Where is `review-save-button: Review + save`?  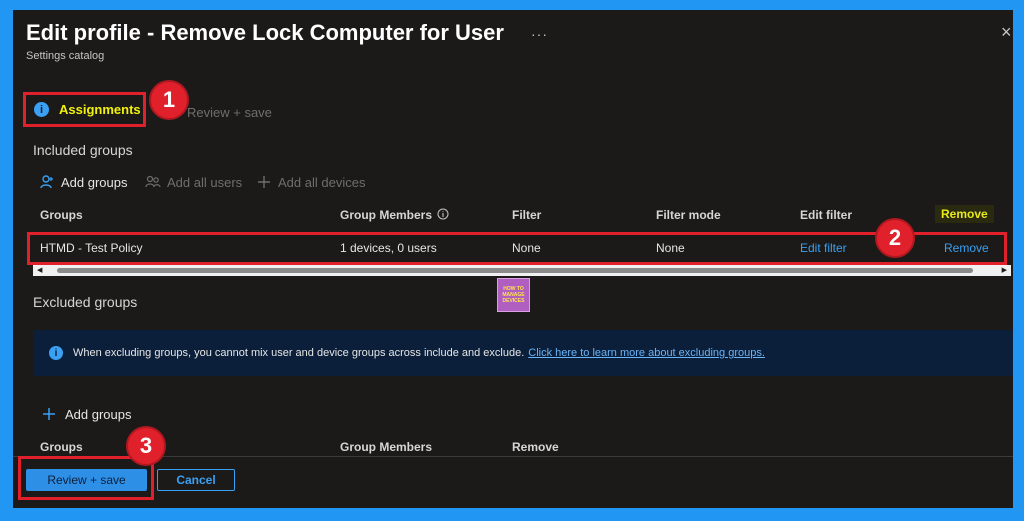
review-save-button: Review + save is located at coordinates (86, 480).